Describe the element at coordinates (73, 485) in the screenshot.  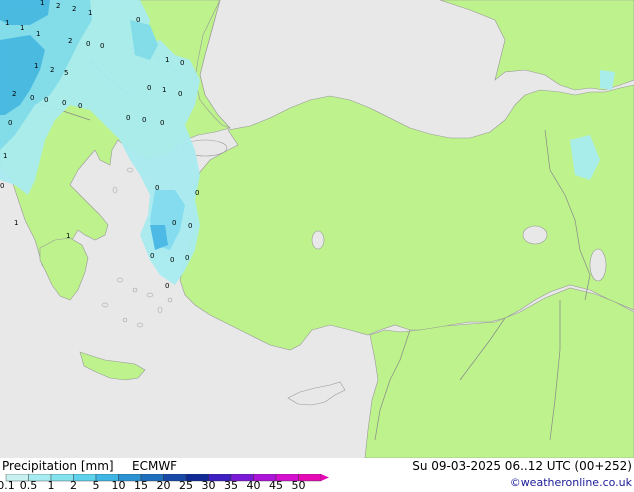
I see `legend-tick: 2` at that location.